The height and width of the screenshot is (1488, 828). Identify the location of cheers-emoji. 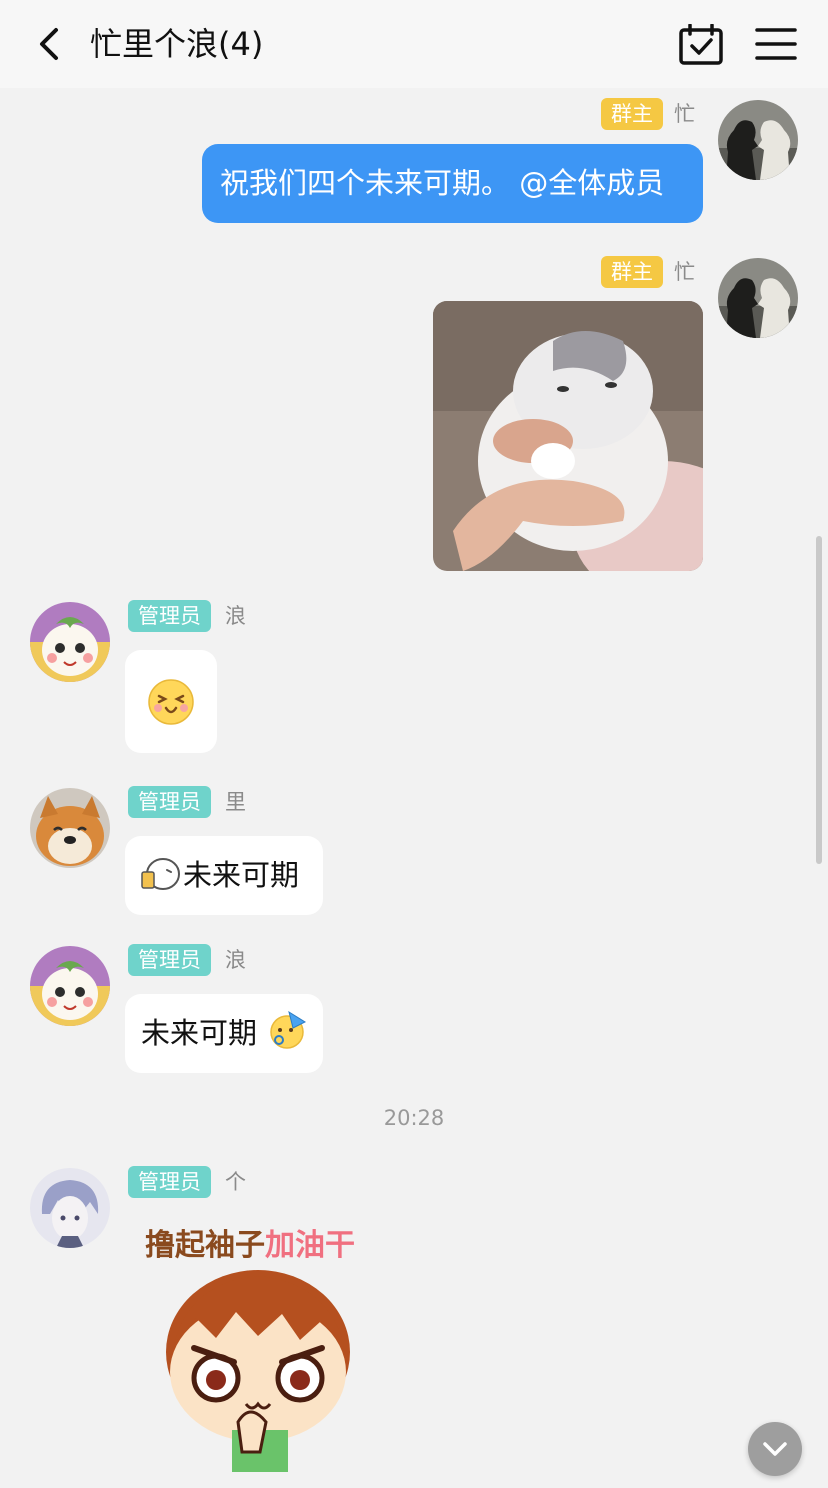
(160, 874).